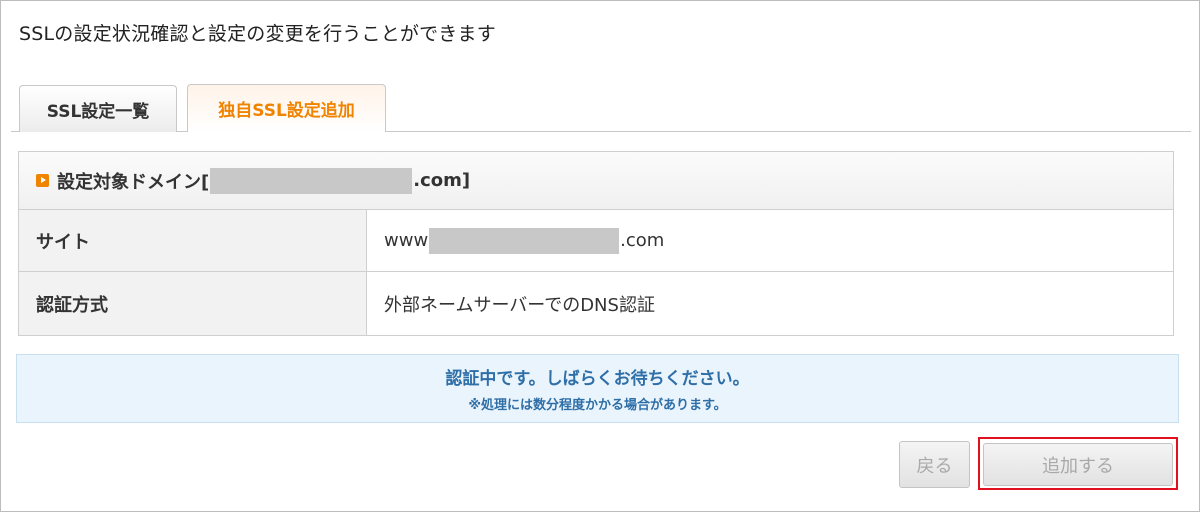  I want to click on page-description: SSLの設定状況確認と設定の変更を行うことができます, so click(257, 34).